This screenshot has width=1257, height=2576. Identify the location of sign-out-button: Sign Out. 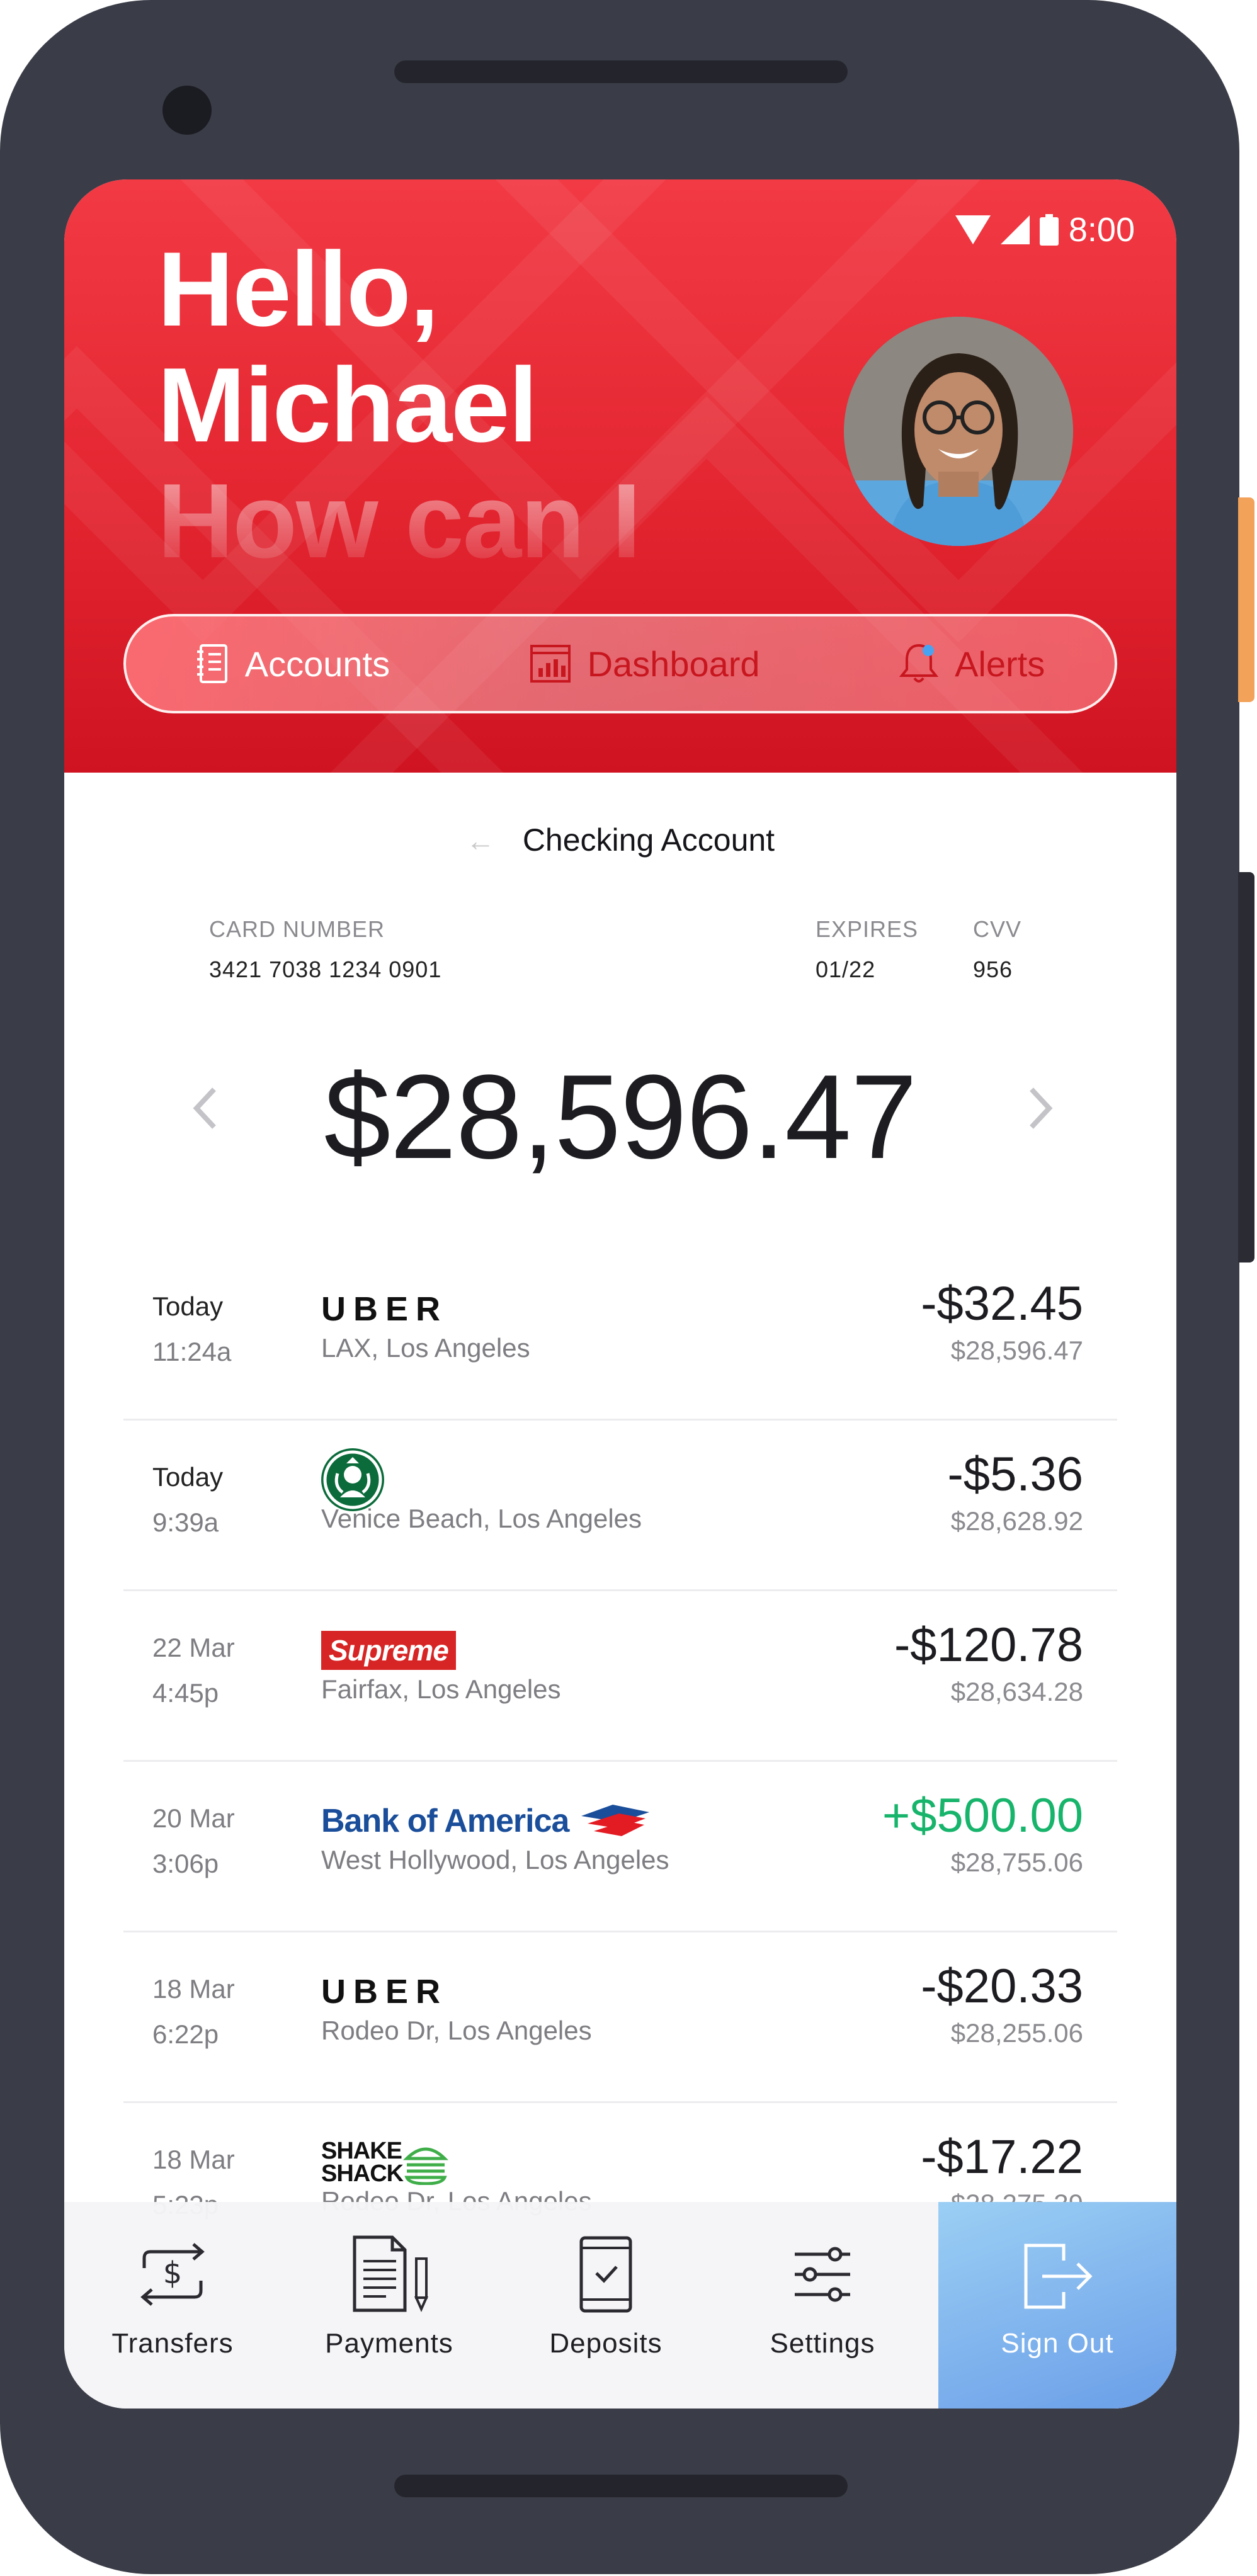
(1057, 2305).